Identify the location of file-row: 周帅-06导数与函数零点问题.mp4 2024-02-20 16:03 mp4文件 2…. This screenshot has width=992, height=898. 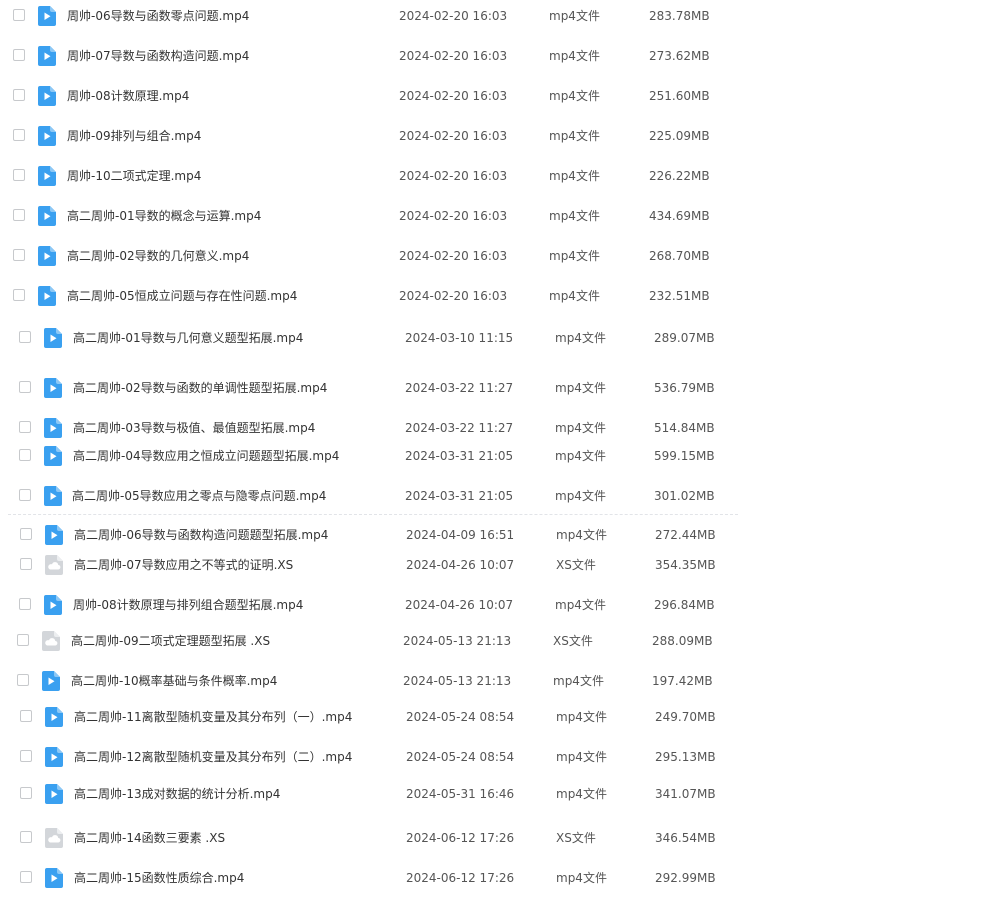
(380, 16).